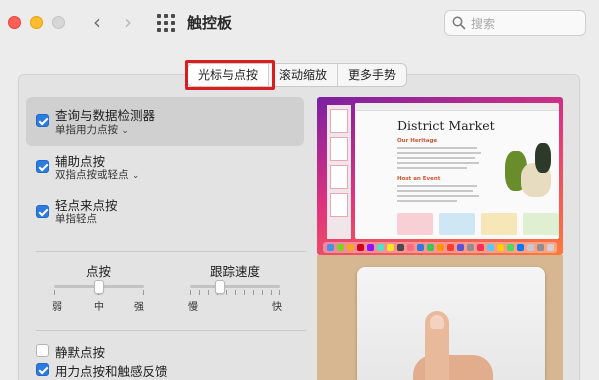 This screenshot has width=599, height=380. I want to click on tap-to-click-checkbox, so click(42, 211).